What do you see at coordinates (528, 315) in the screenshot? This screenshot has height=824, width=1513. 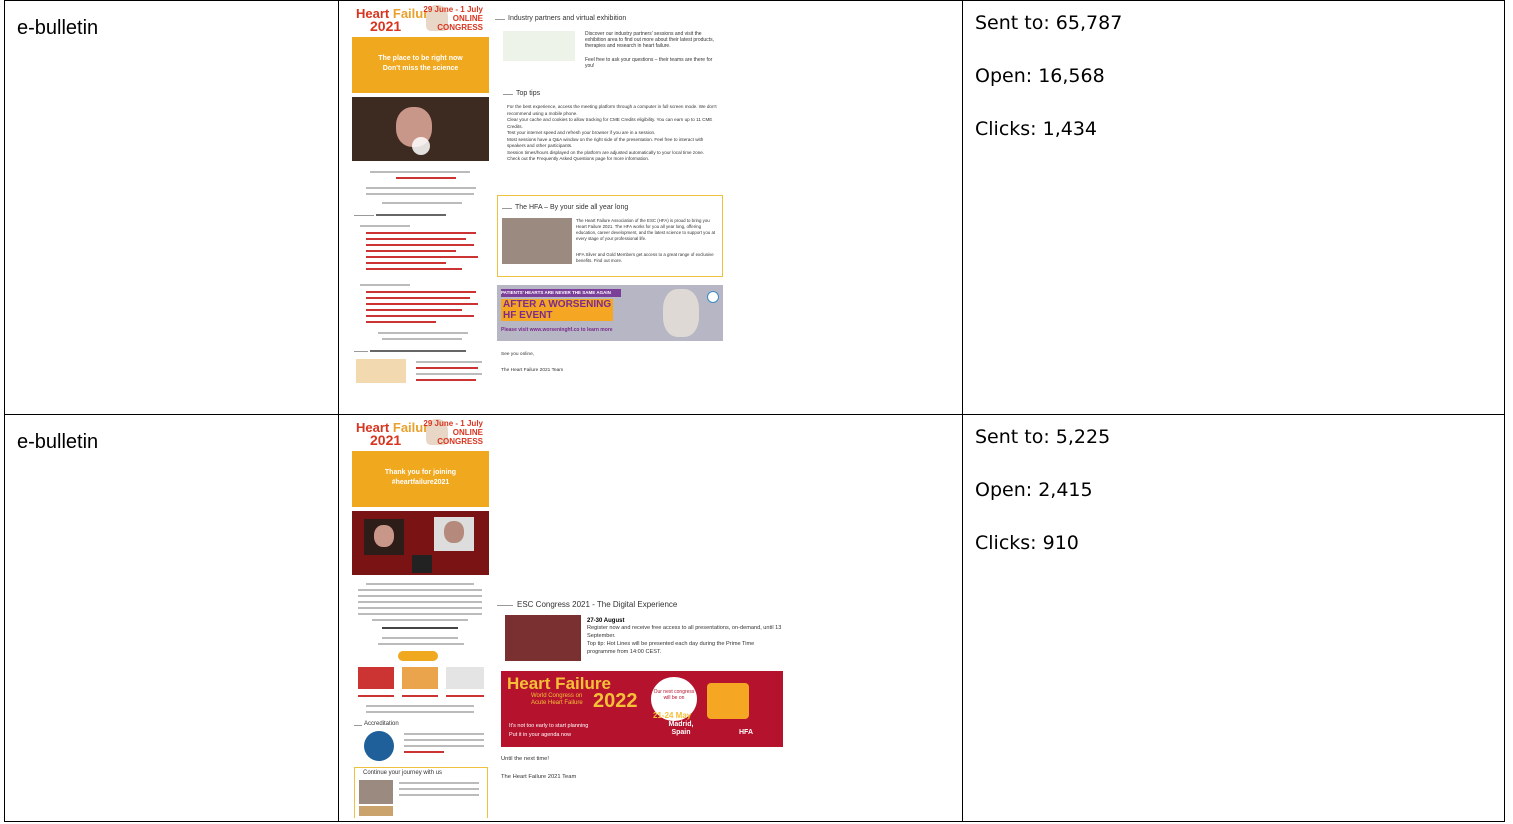 I see `ad-headline-2: HF EVENT` at bounding box center [528, 315].